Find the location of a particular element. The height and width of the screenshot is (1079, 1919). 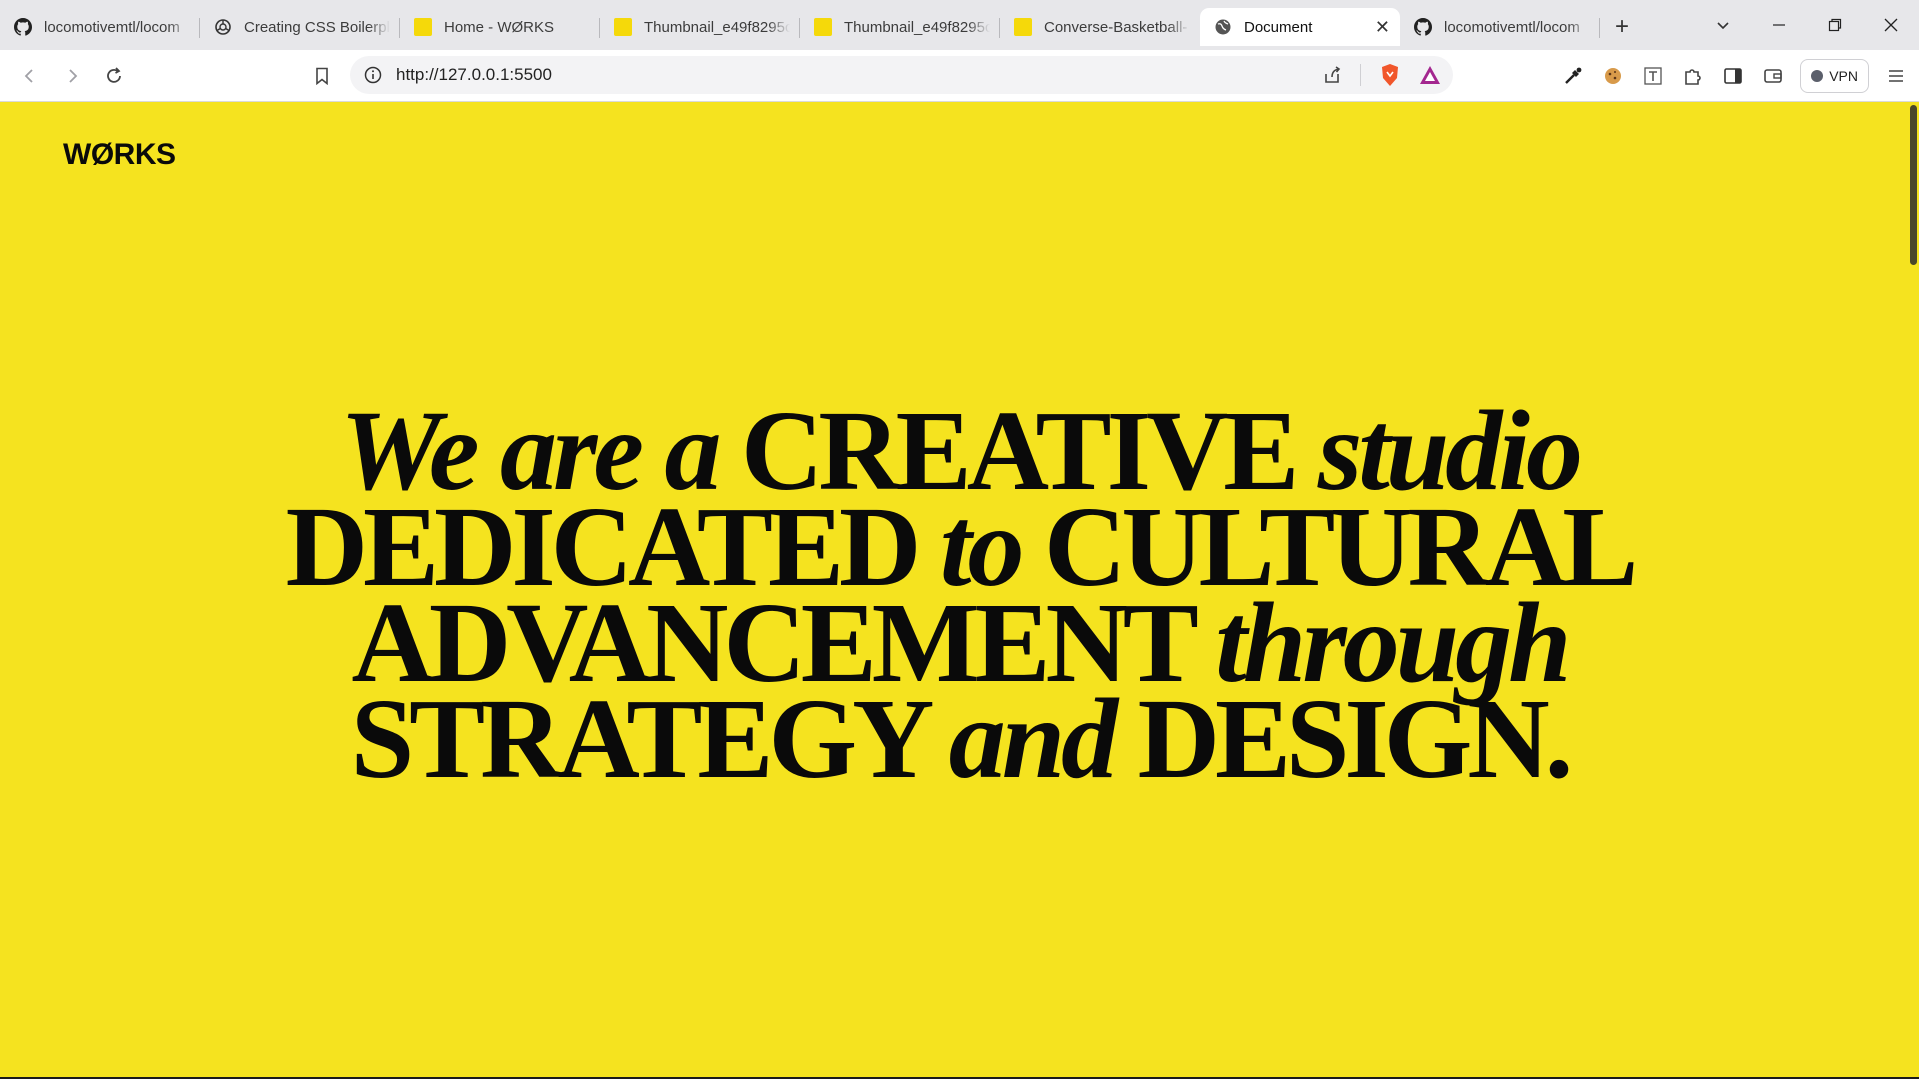

tab-2: Home - WØRKS is located at coordinates (500, 27).